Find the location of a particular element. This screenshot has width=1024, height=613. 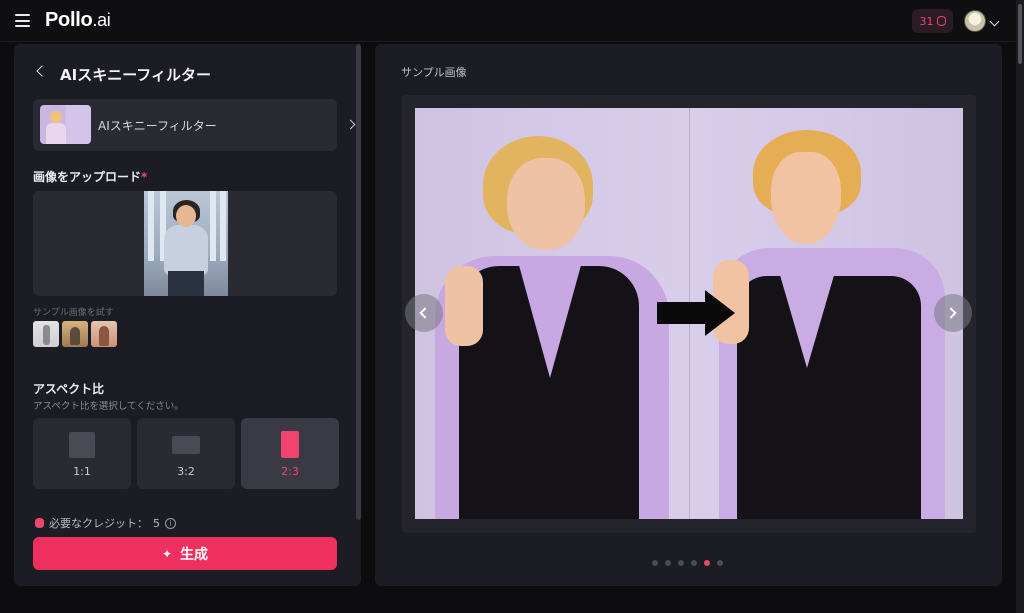

image-upload-area is located at coordinates (185, 243).